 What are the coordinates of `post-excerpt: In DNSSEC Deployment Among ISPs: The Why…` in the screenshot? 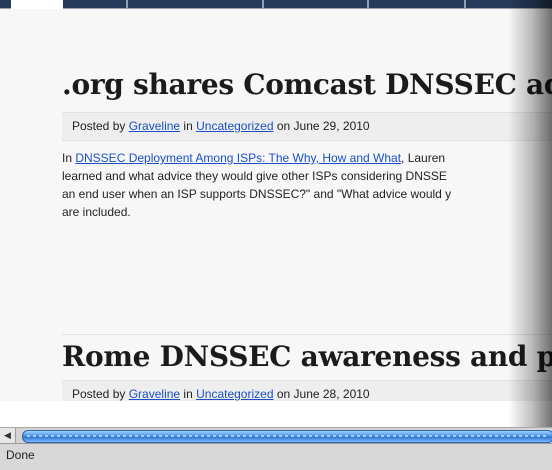 It's located at (307, 185).